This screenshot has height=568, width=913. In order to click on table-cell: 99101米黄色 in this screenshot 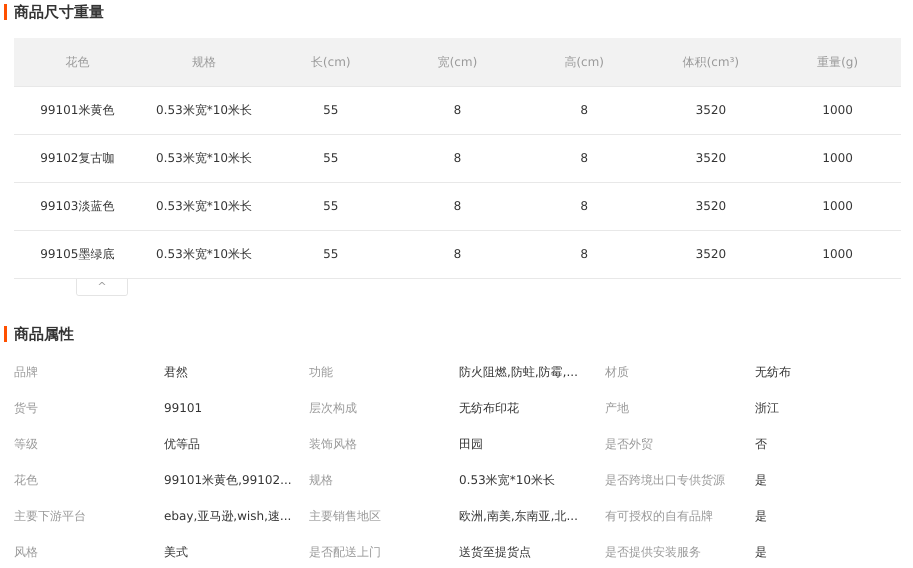, I will do `click(77, 110)`.